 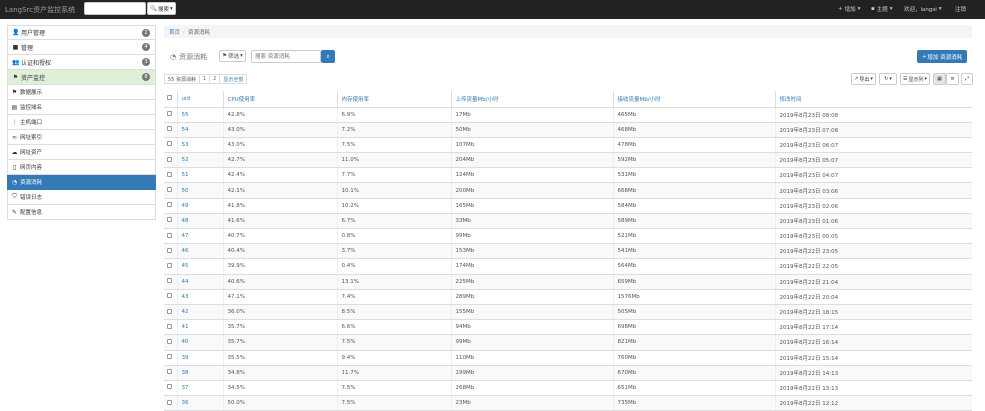 What do you see at coordinates (199, 342) in the screenshot?
I see `cell-uid: 40` at bounding box center [199, 342].